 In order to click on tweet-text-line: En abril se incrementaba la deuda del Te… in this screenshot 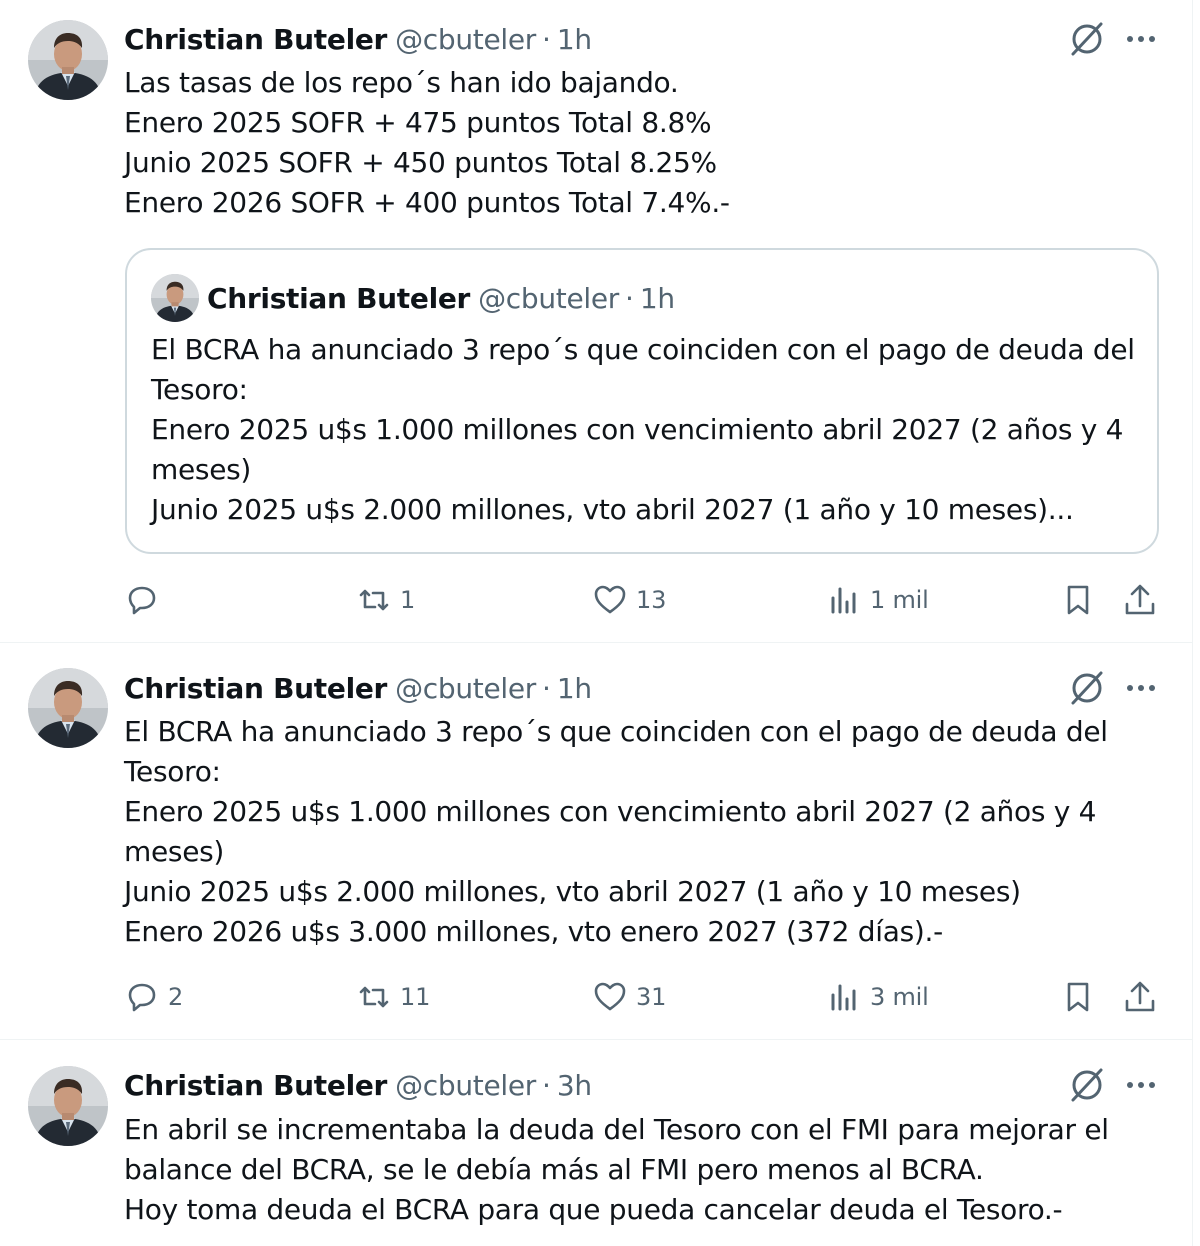, I will do `click(616, 1129)`.